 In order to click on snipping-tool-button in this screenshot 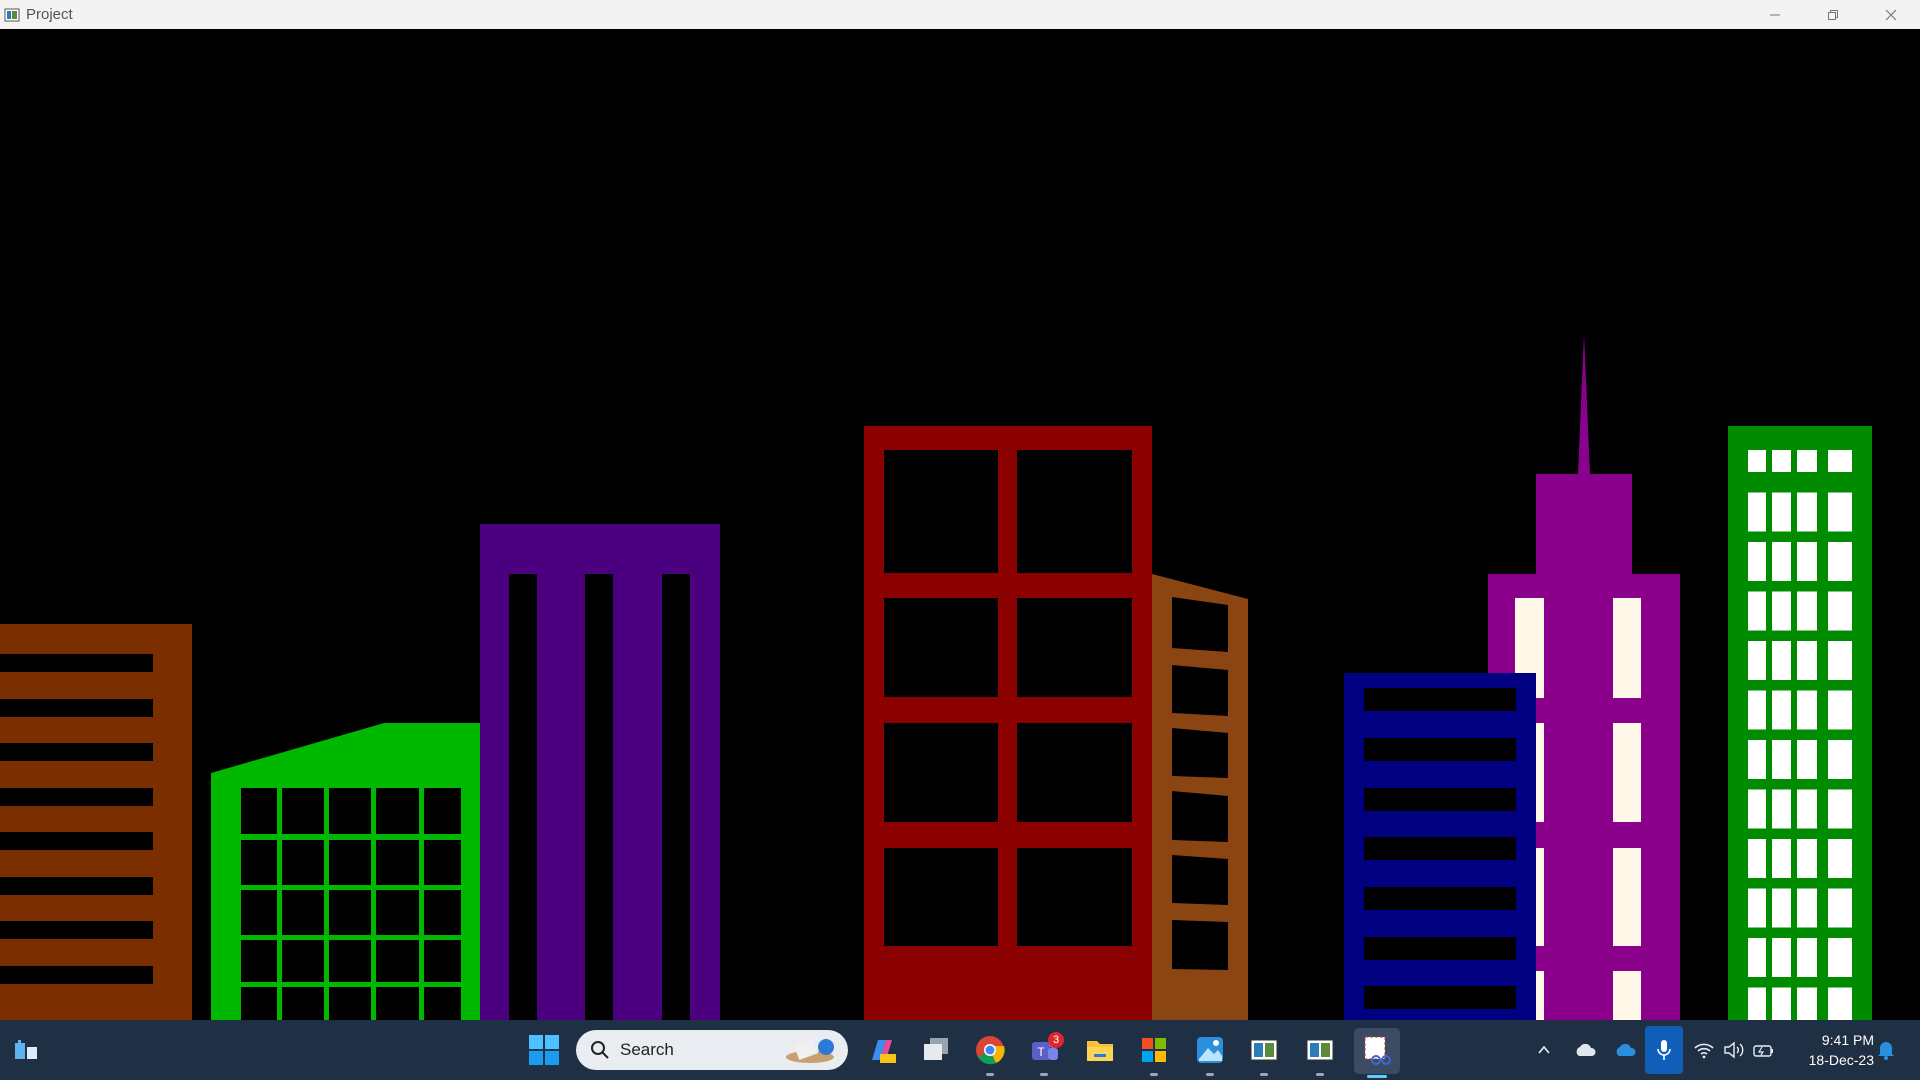, I will do `click(1377, 1053)`.